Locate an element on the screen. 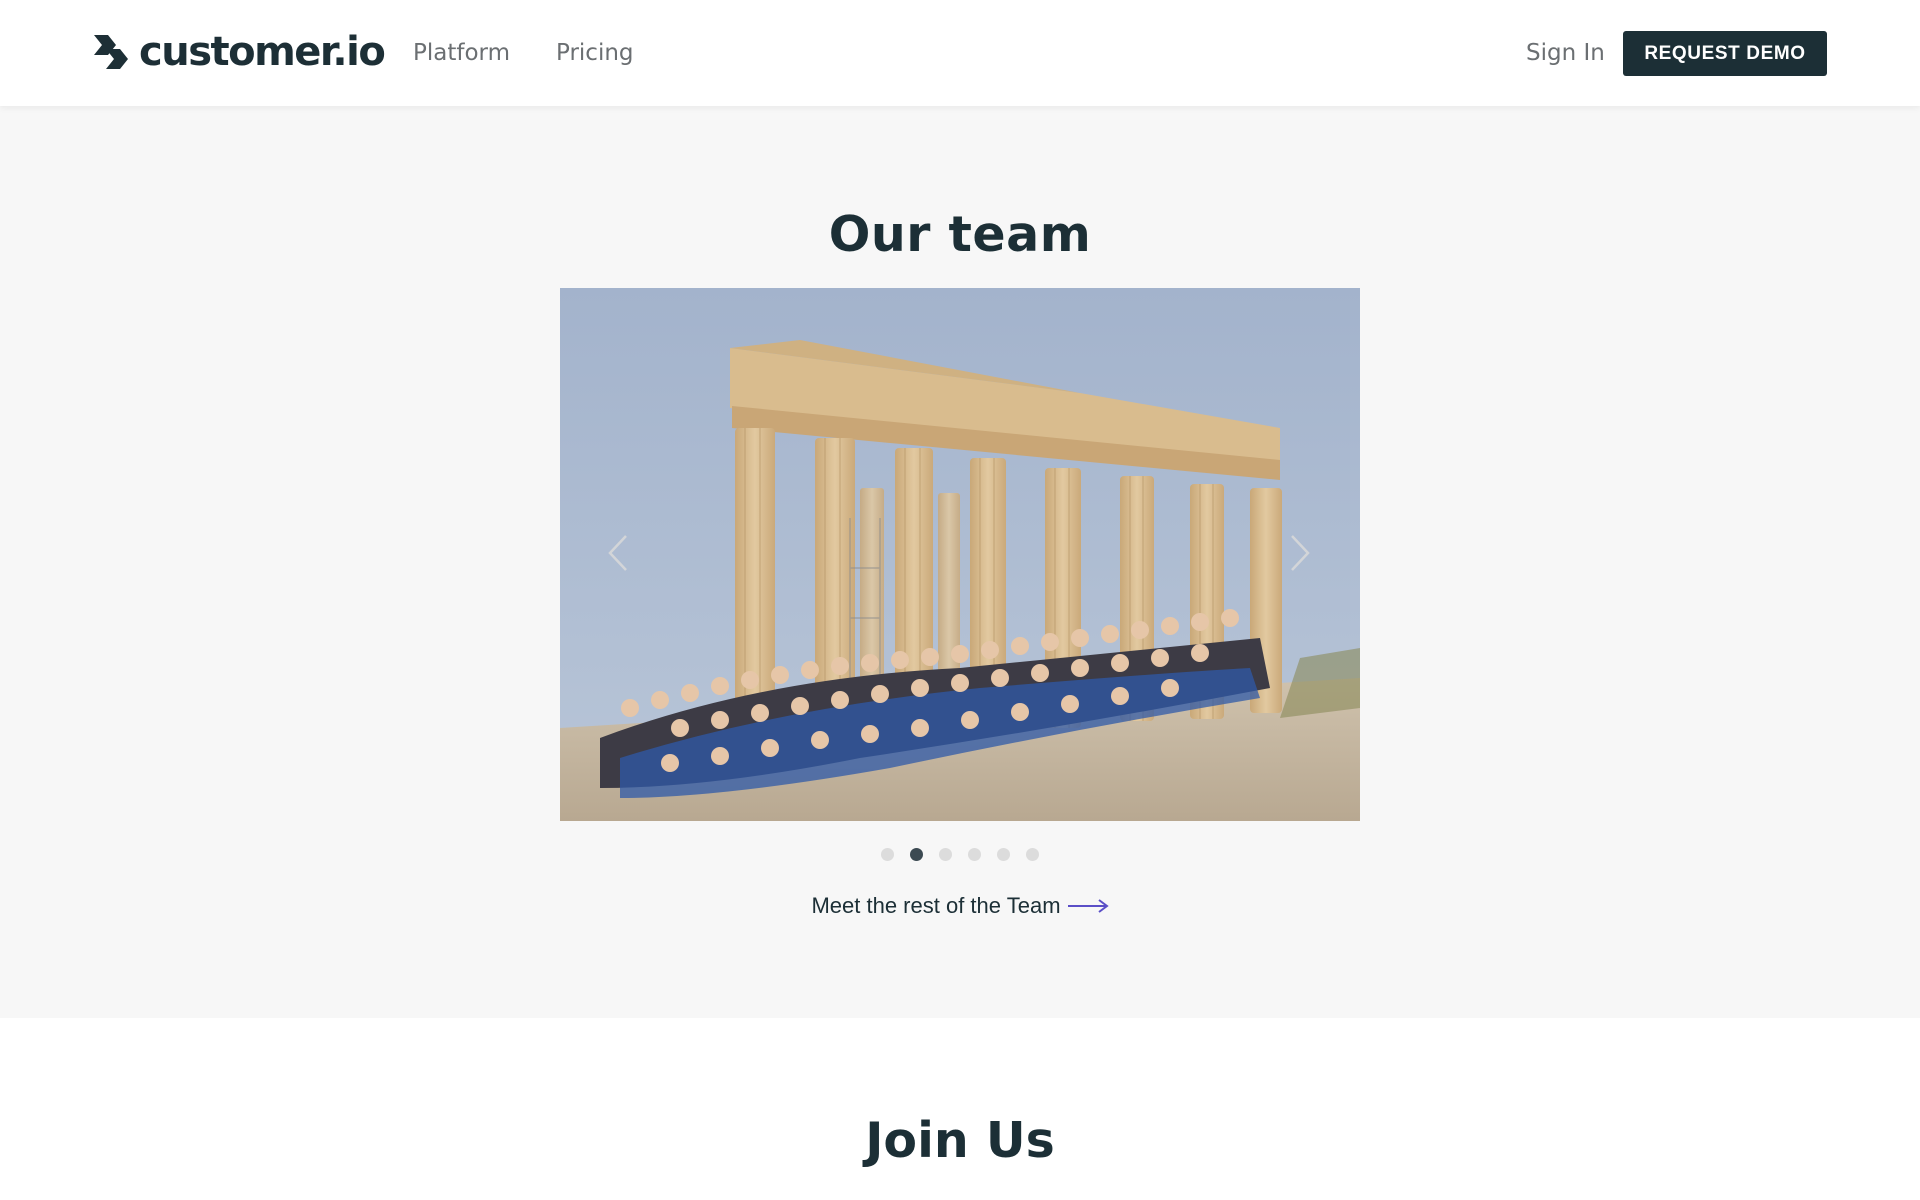  sign-in-link: Sign In is located at coordinates (1565, 53).